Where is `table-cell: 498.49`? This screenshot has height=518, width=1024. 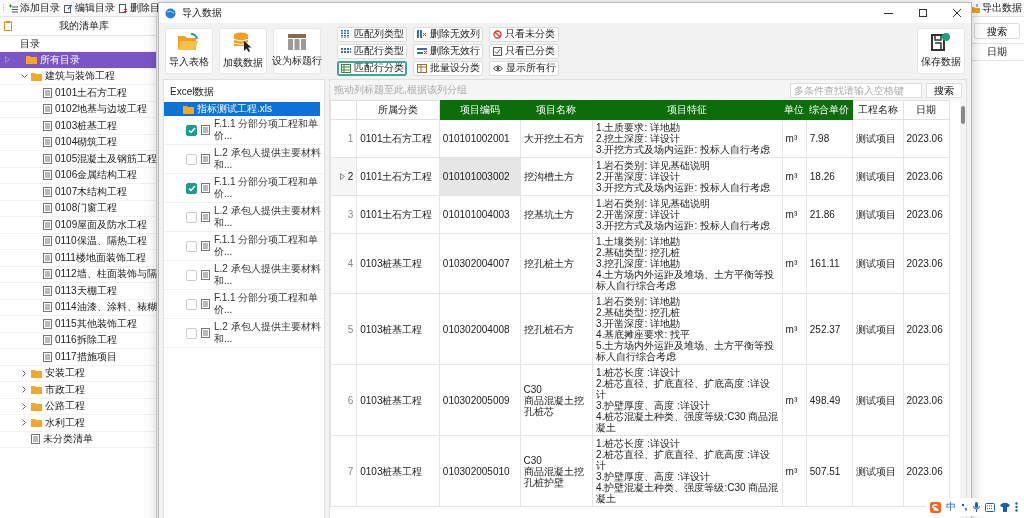
table-cell: 498.49 is located at coordinates (829, 400).